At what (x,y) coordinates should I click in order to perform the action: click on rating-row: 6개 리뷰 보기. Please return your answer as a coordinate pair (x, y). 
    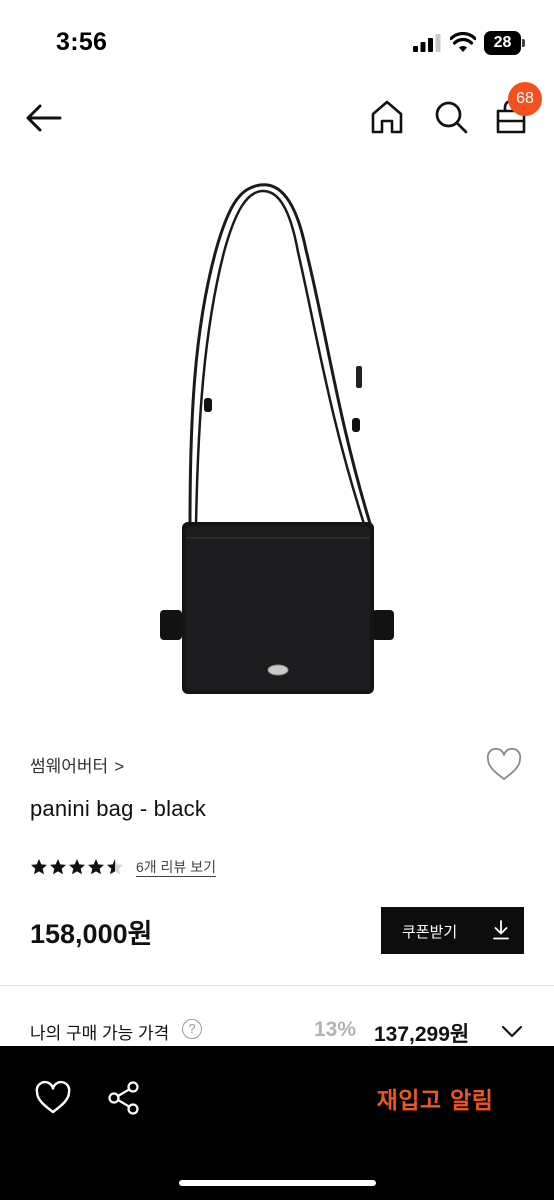
    Looking at the image, I should click on (123, 867).